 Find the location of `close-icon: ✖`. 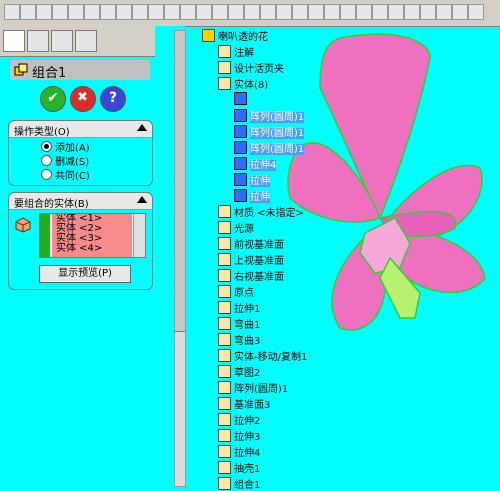

close-icon: ✖ is located at coordinates (82, 97).